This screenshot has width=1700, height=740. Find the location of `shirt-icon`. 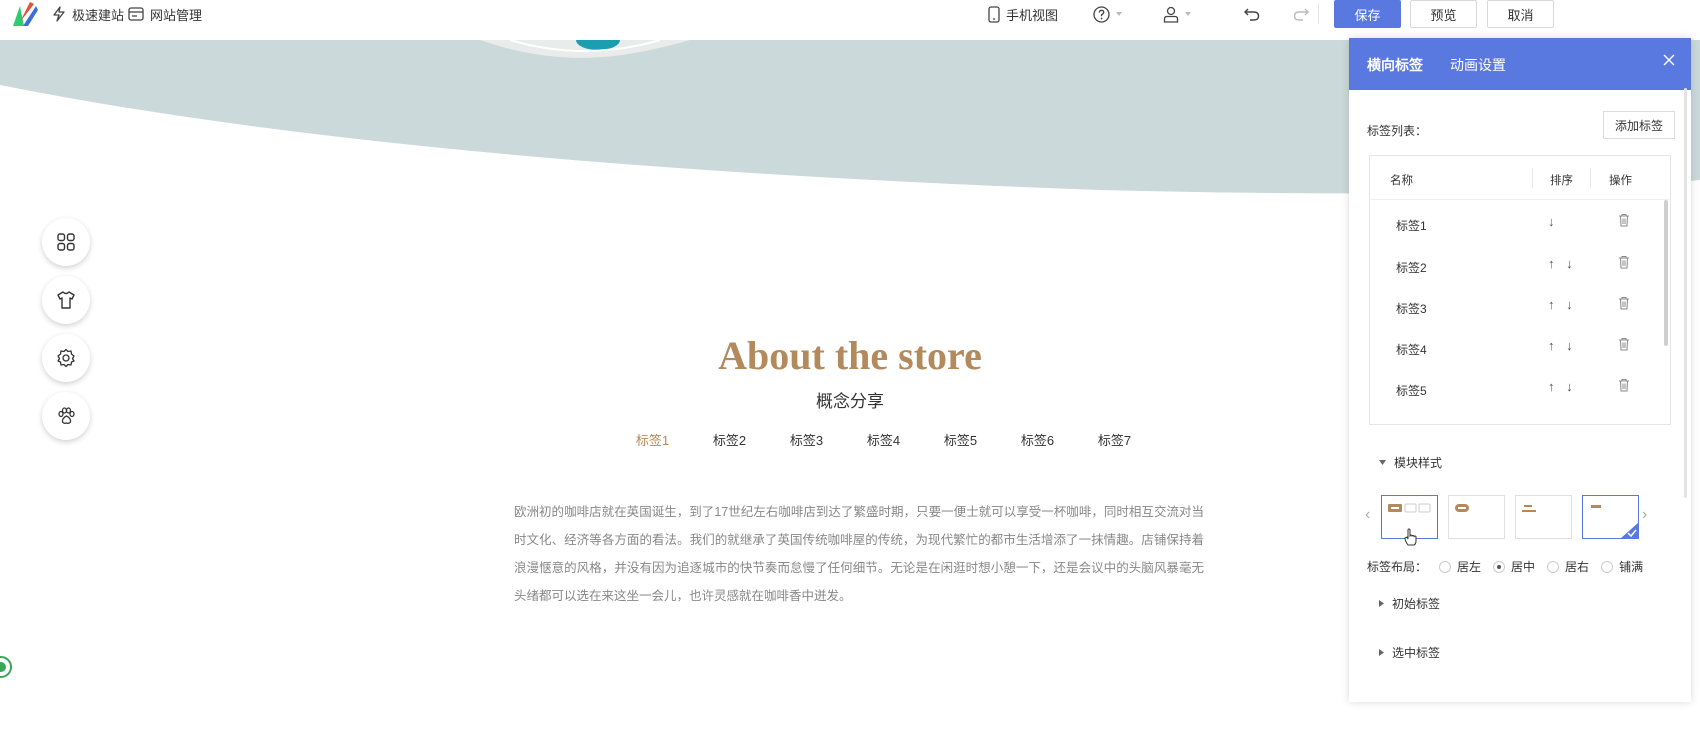

shirt-icon is located at coordinates (66, 300).